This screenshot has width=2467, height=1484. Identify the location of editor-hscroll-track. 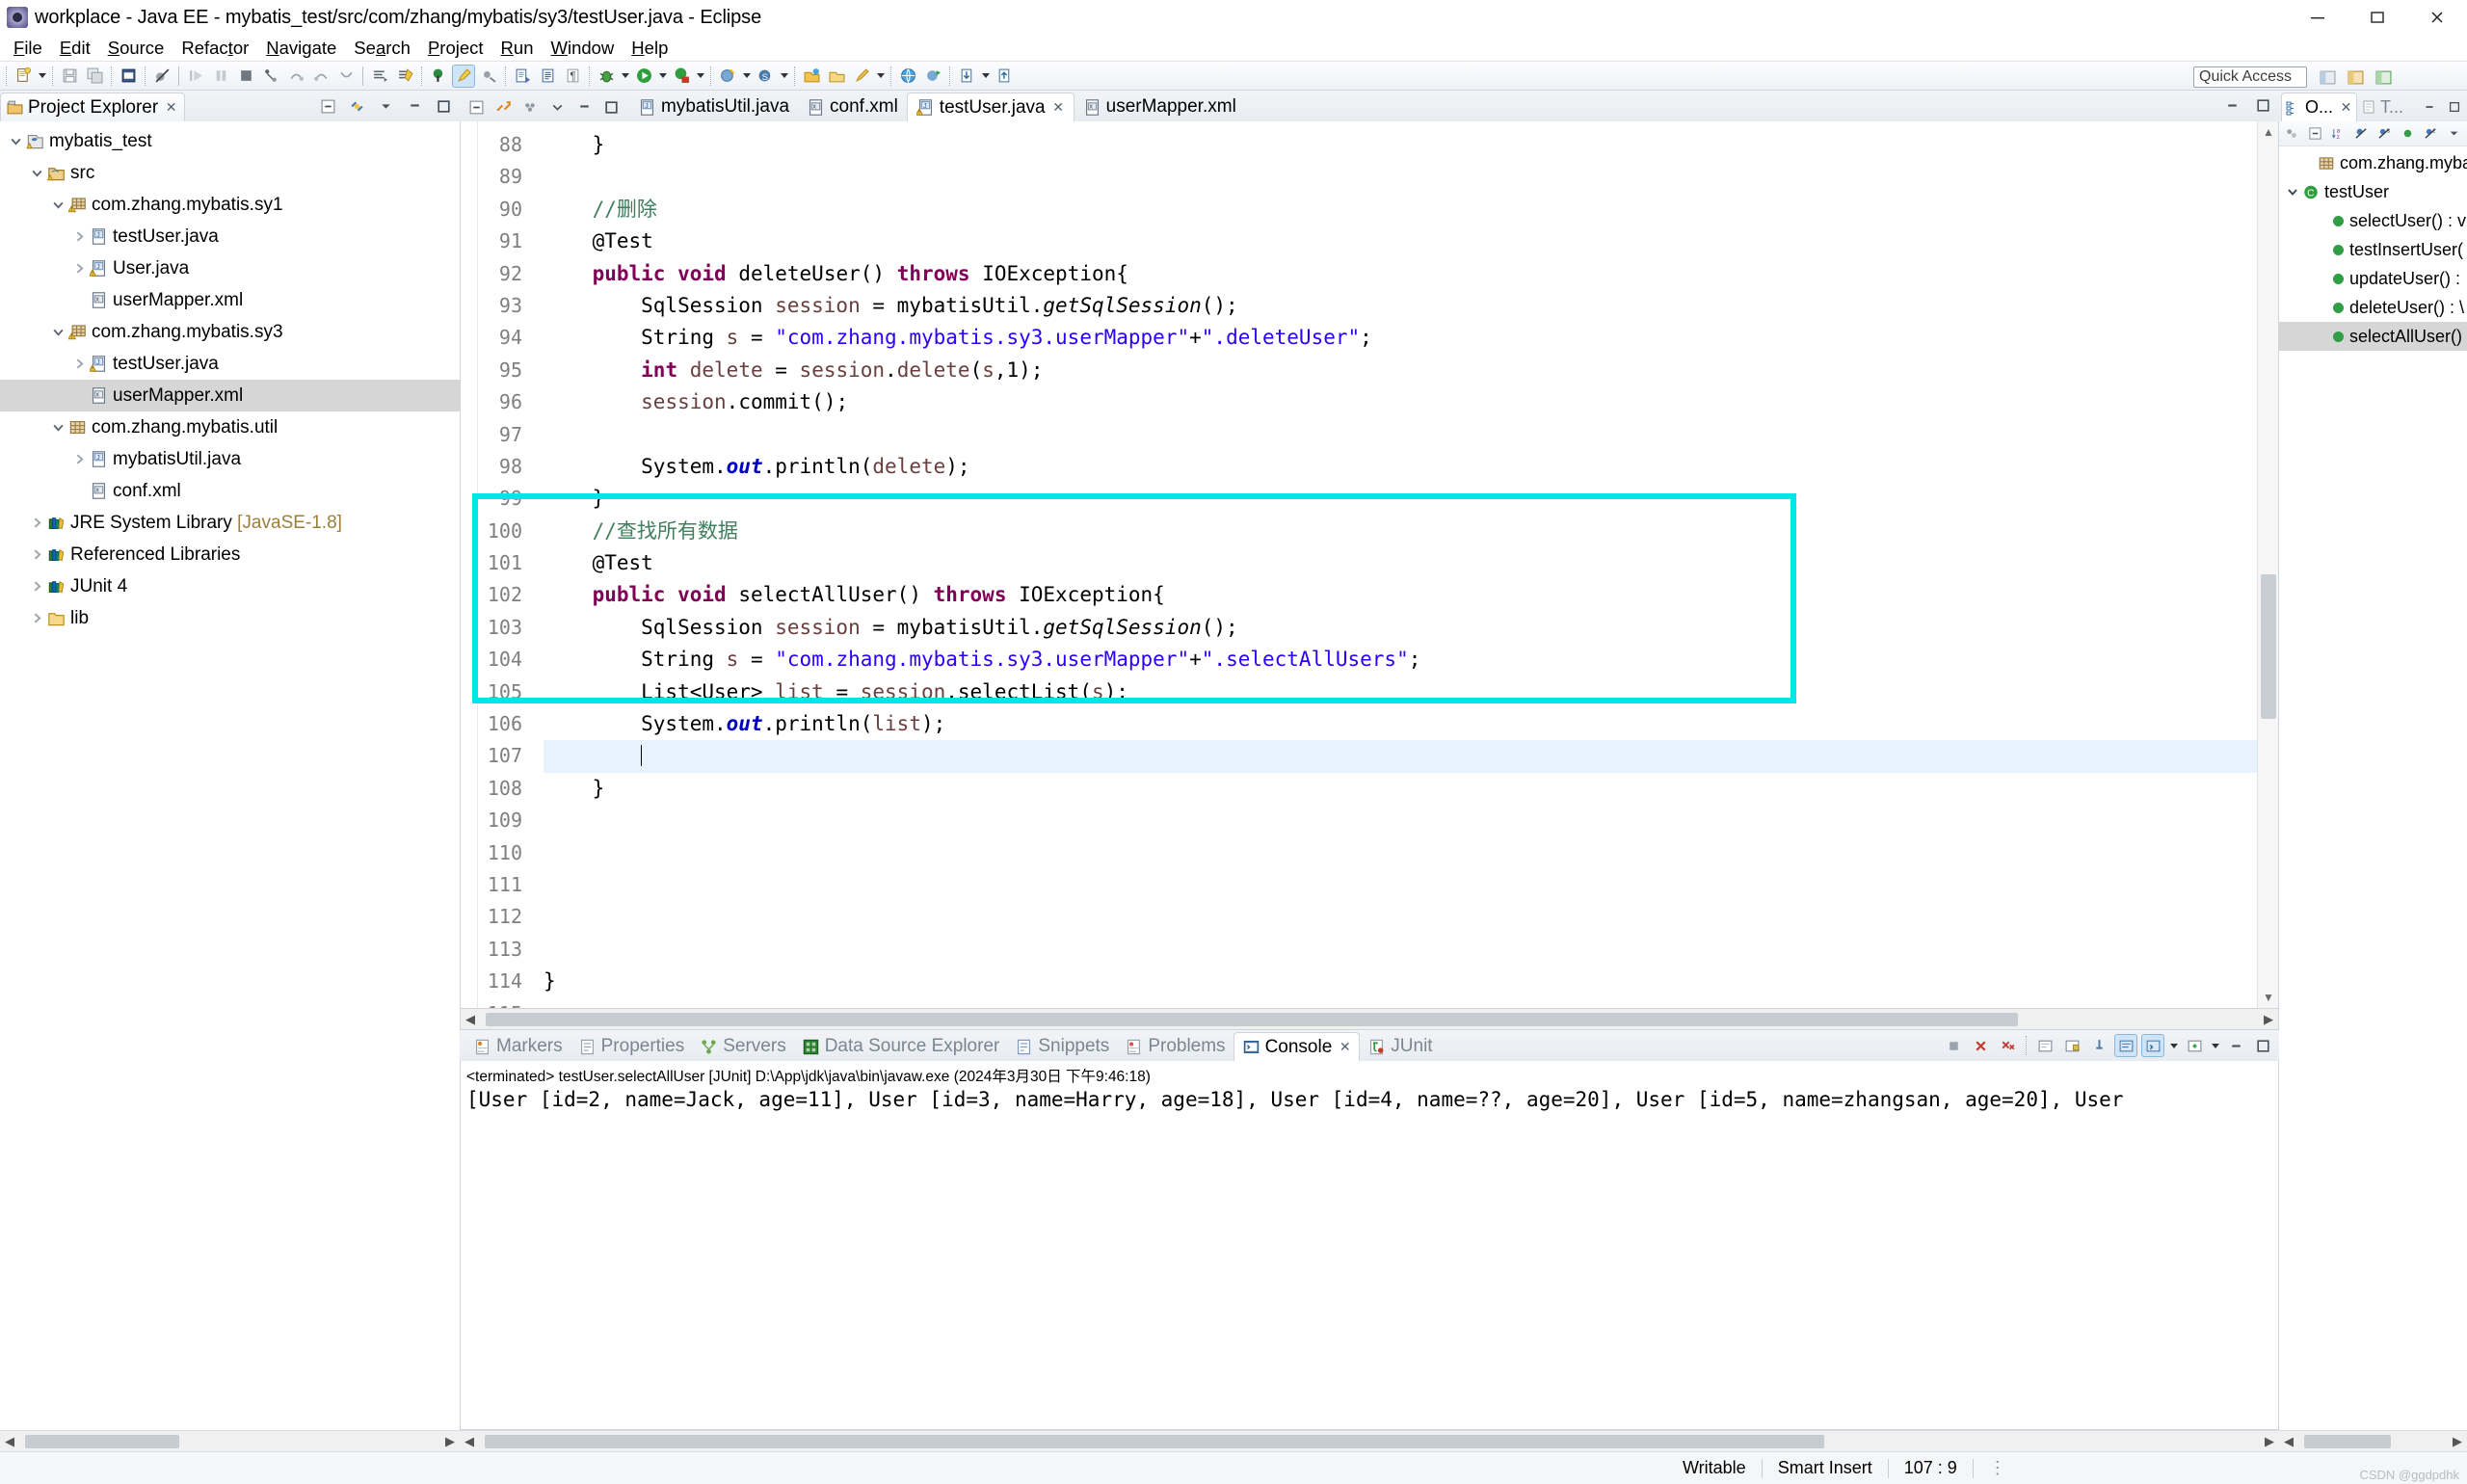
(1369, 1019).